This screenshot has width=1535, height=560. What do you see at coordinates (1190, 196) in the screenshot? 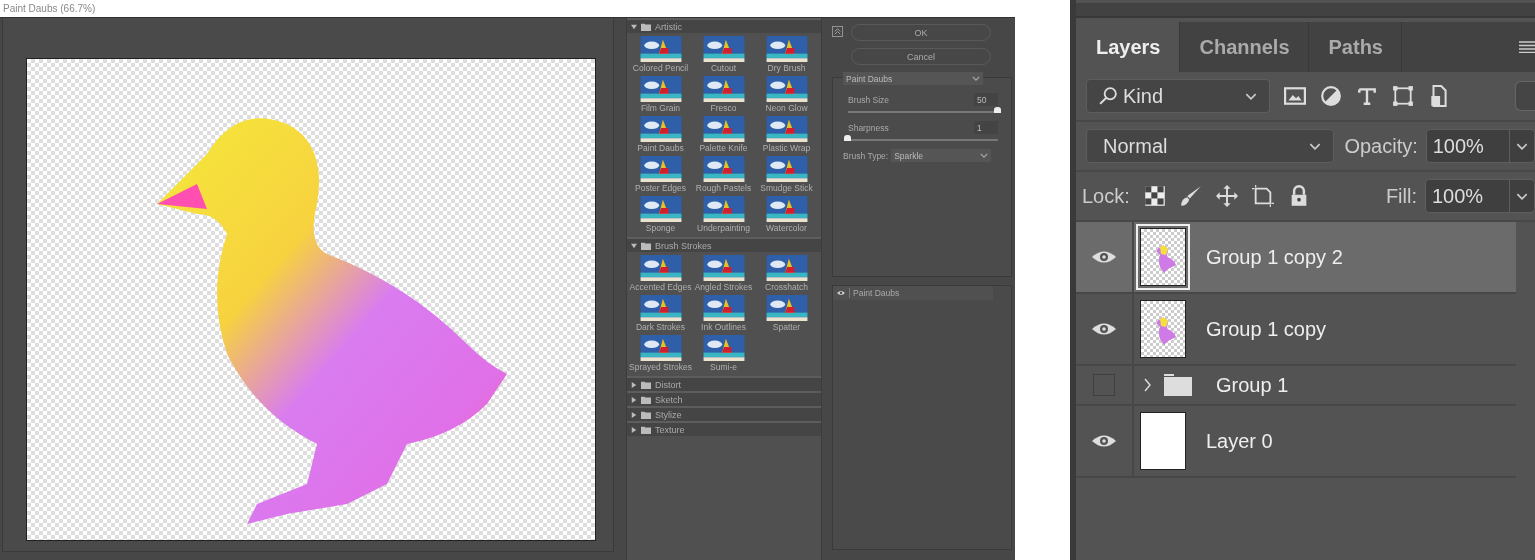
I see `brush-icon` at bounding box center [1190, 196].